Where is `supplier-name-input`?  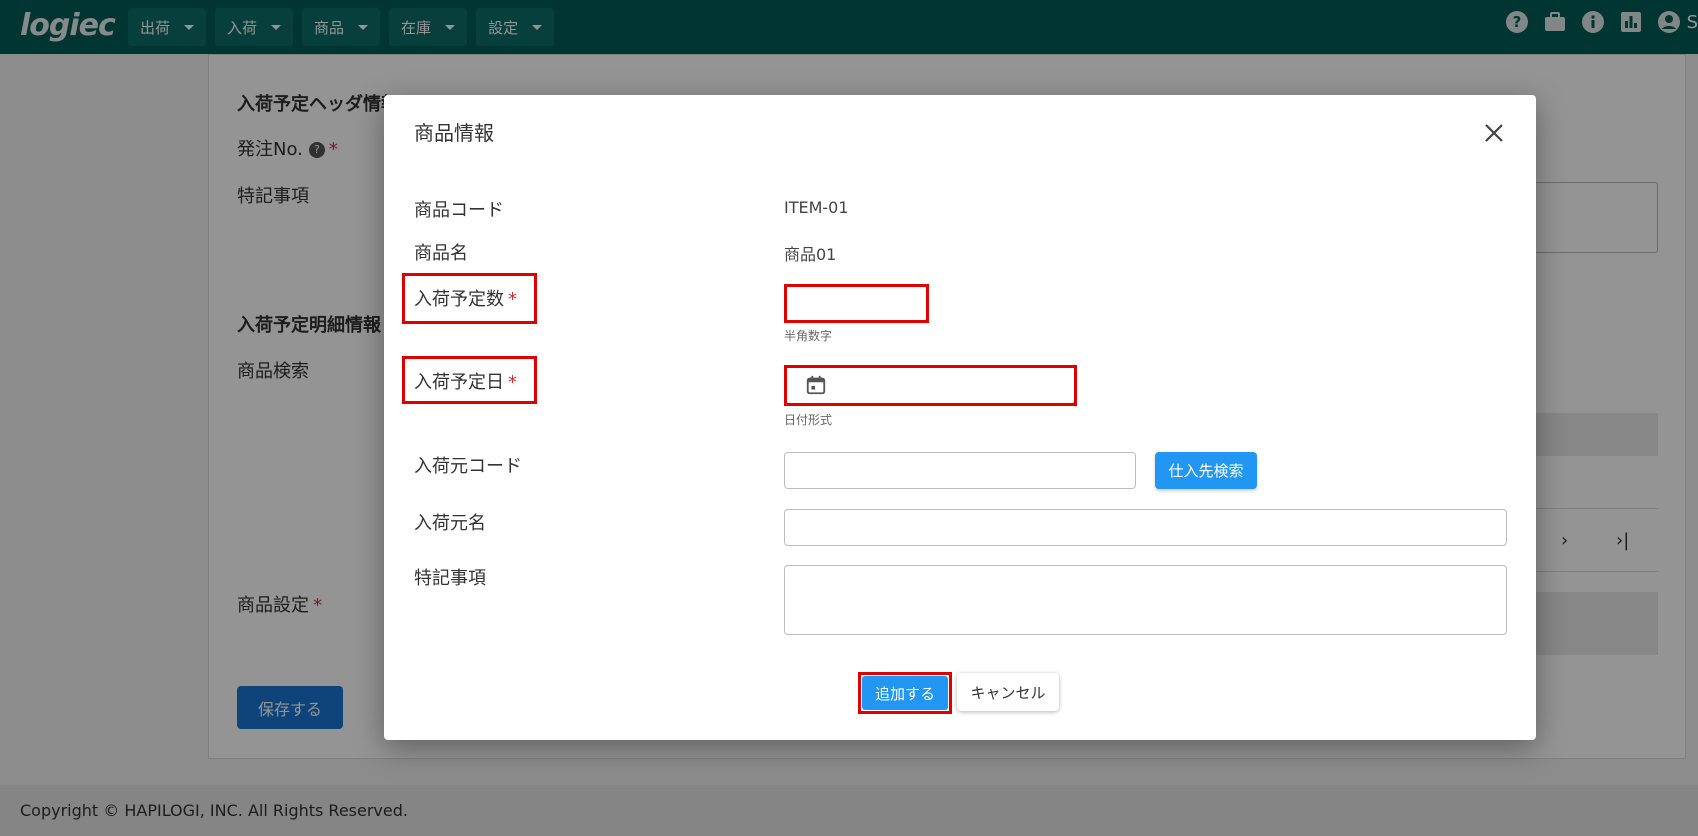 supplier-name-input is located at coordinates (1145, 527).